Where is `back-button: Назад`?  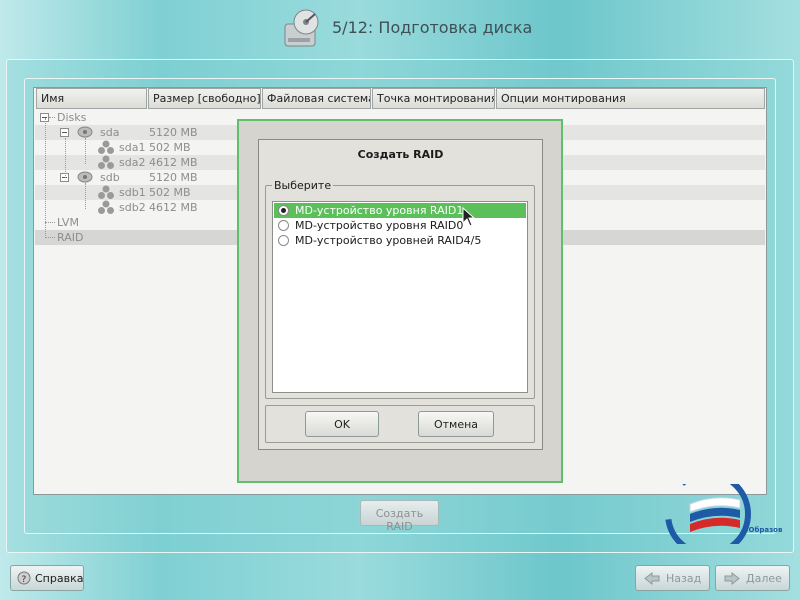
back-button: Назад is located at coordinates (672, 578).